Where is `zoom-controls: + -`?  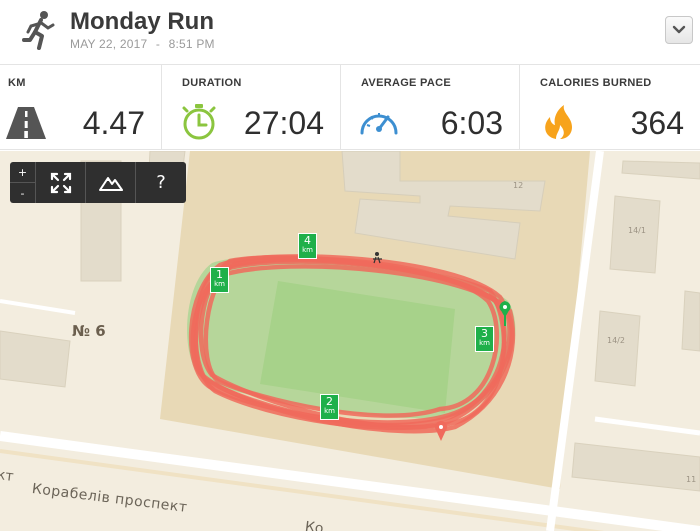 zoom-controls: + - is located at coordinates (23, 182).